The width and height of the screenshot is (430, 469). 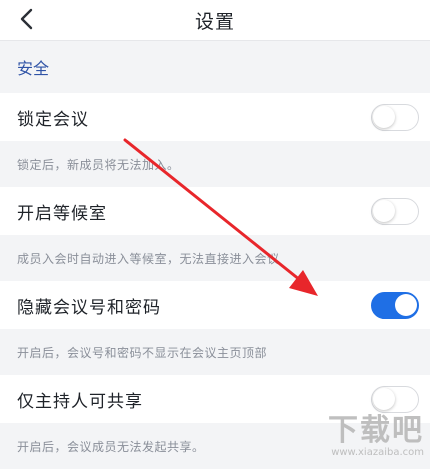 I want to click on setting-description: 开启后，会议成员无法发起共享。, so click(x=111, y=446).